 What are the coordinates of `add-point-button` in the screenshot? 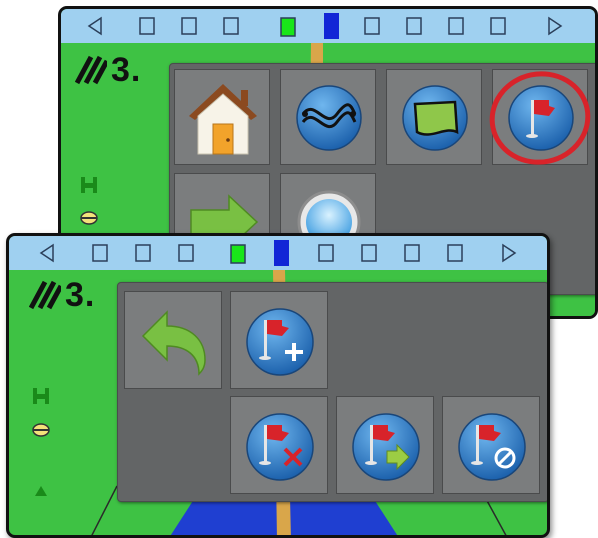 It's located at (279, 340).